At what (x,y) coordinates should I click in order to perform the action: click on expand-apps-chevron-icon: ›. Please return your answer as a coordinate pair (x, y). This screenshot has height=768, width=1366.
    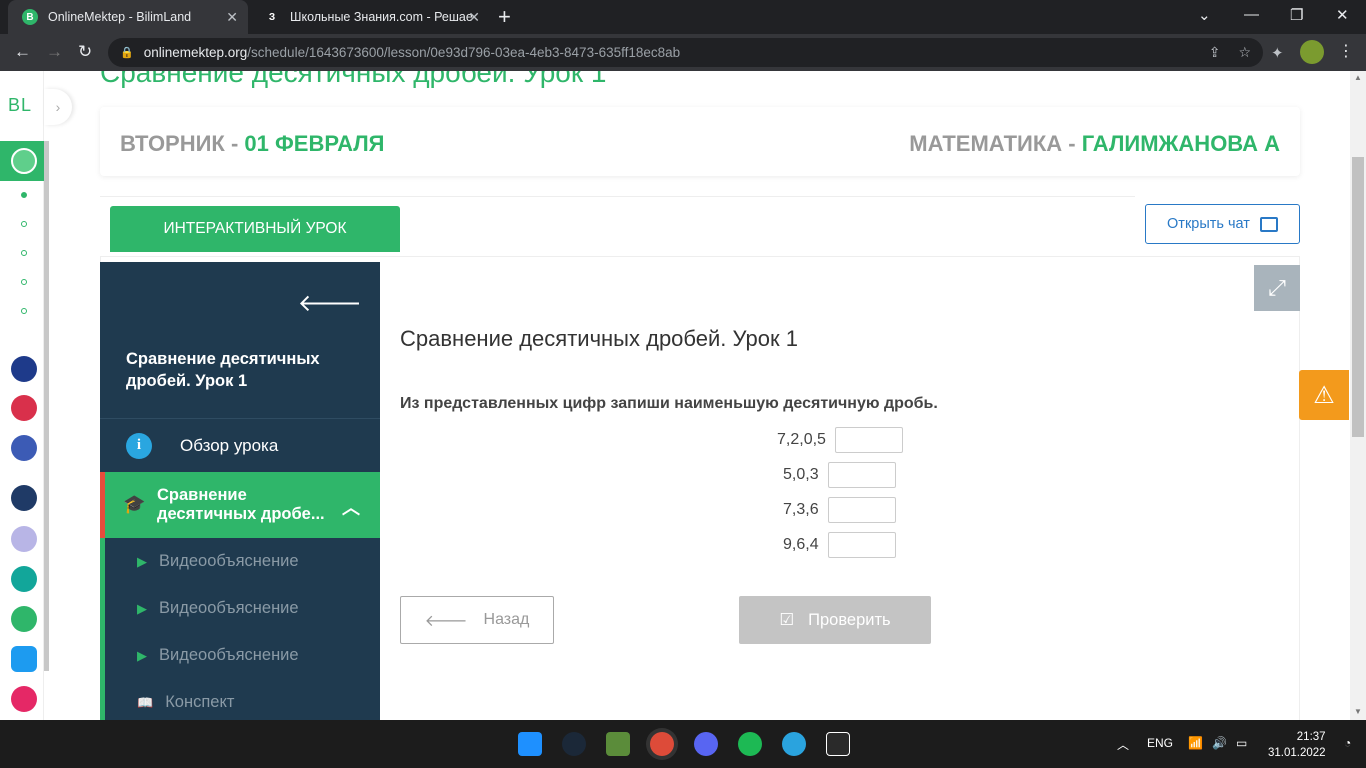
    Looking at the image, I should click on (58, 107).